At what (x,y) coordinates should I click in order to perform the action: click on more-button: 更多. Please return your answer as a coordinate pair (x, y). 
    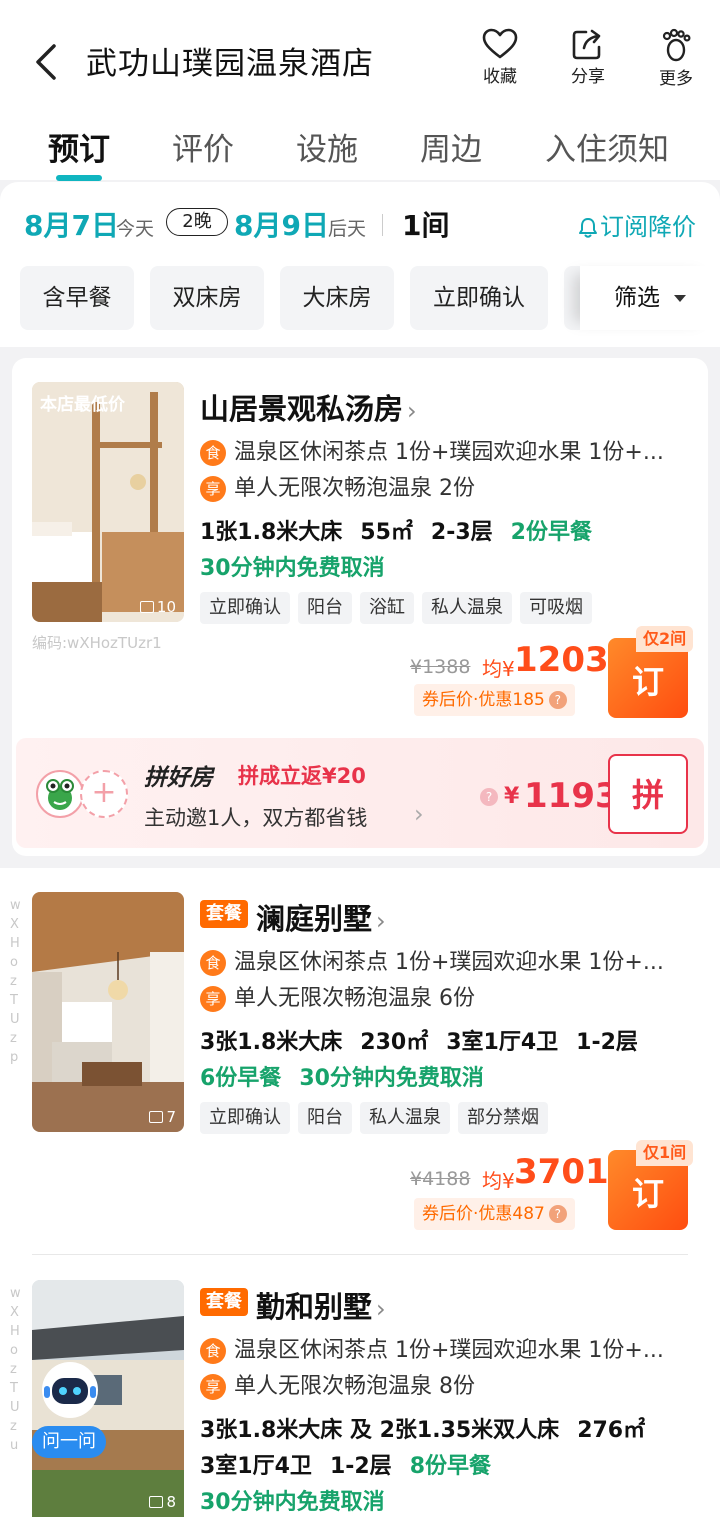
    Looking at the image, I should click on (676, 58).